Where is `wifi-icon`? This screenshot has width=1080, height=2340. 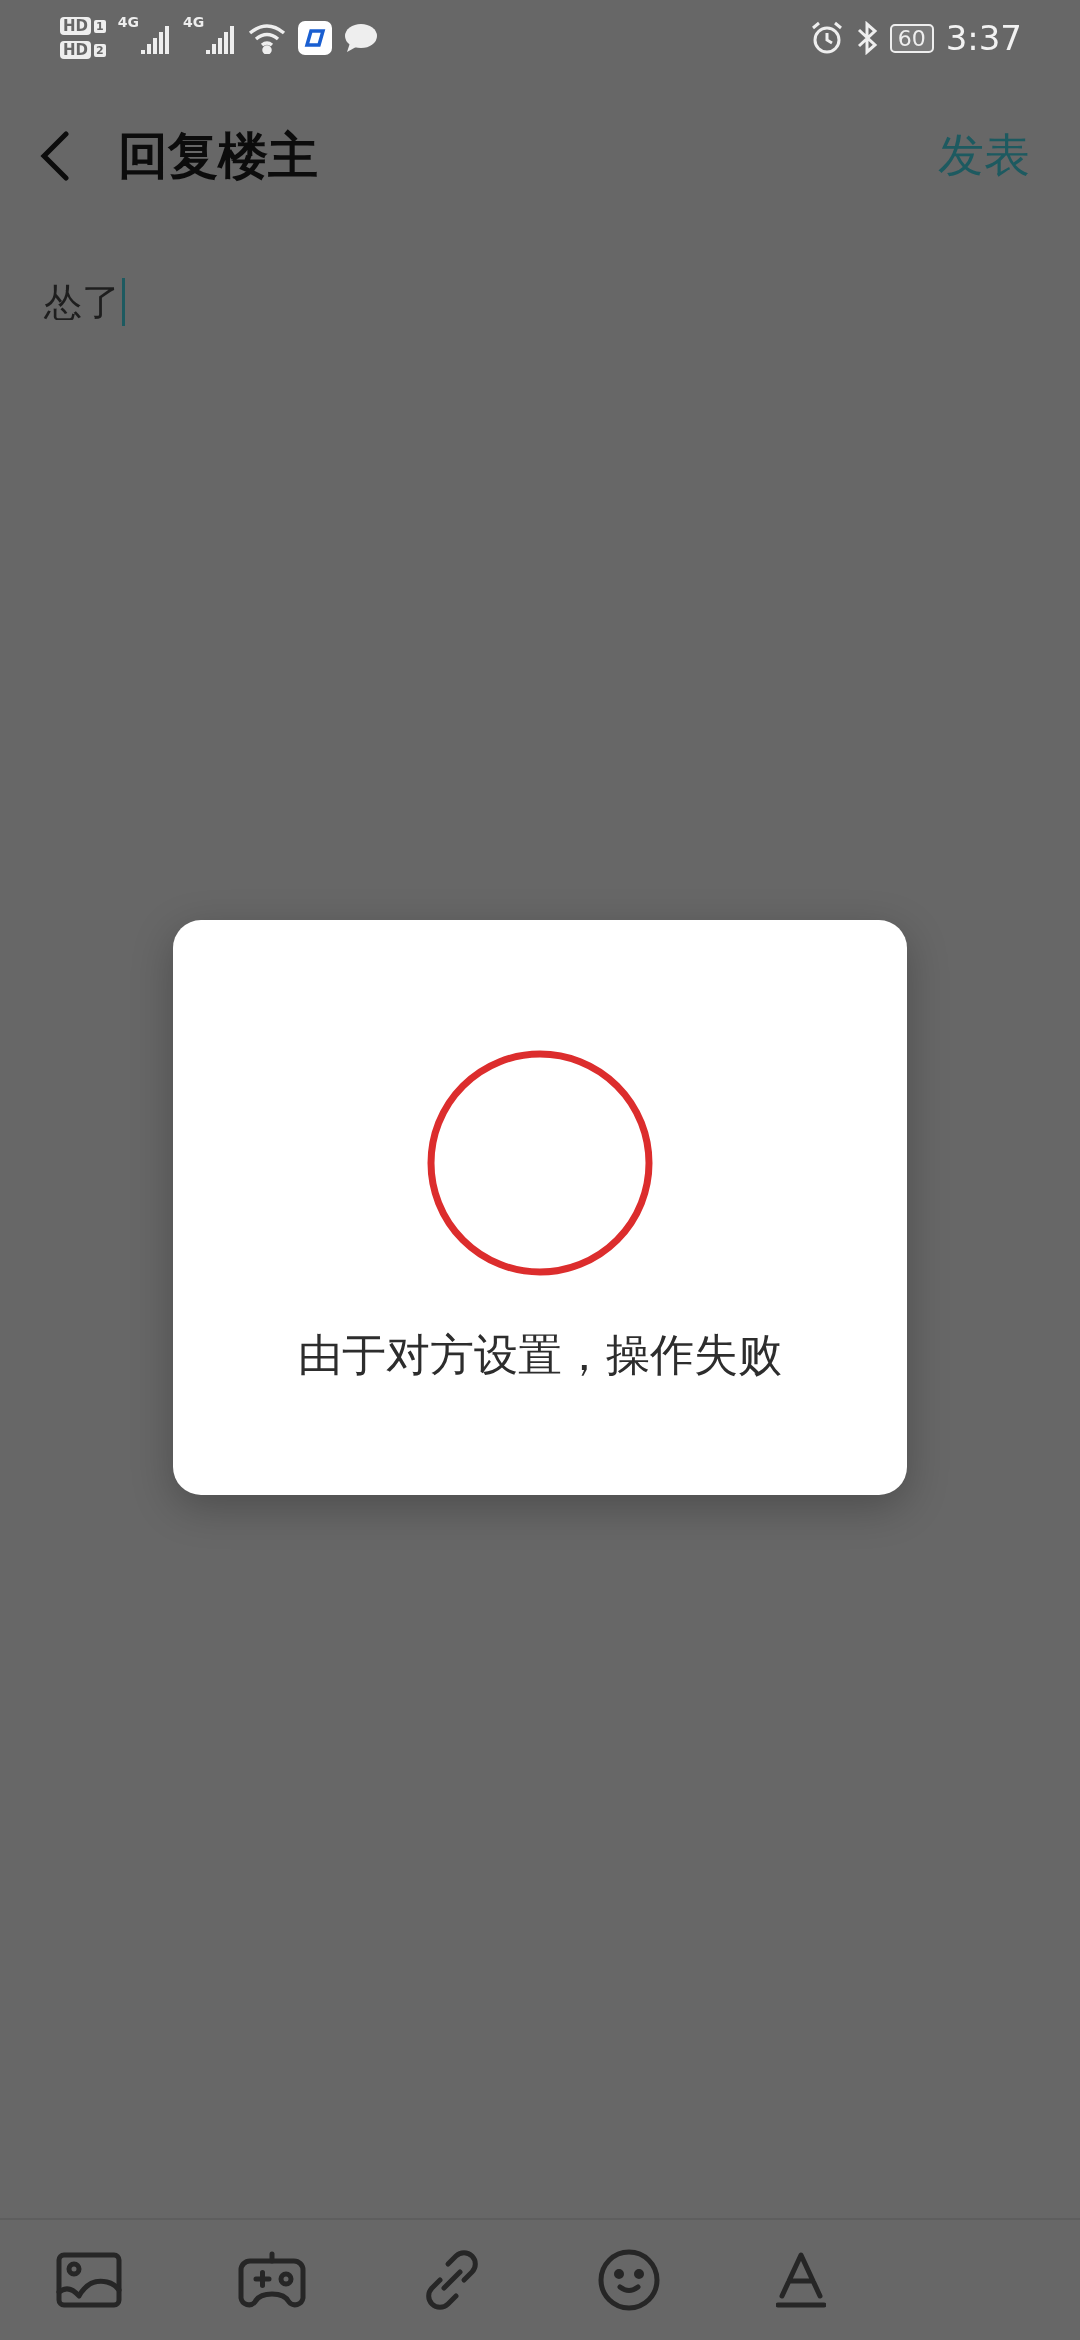
wifi-icon is located at coordinates (267, 38).